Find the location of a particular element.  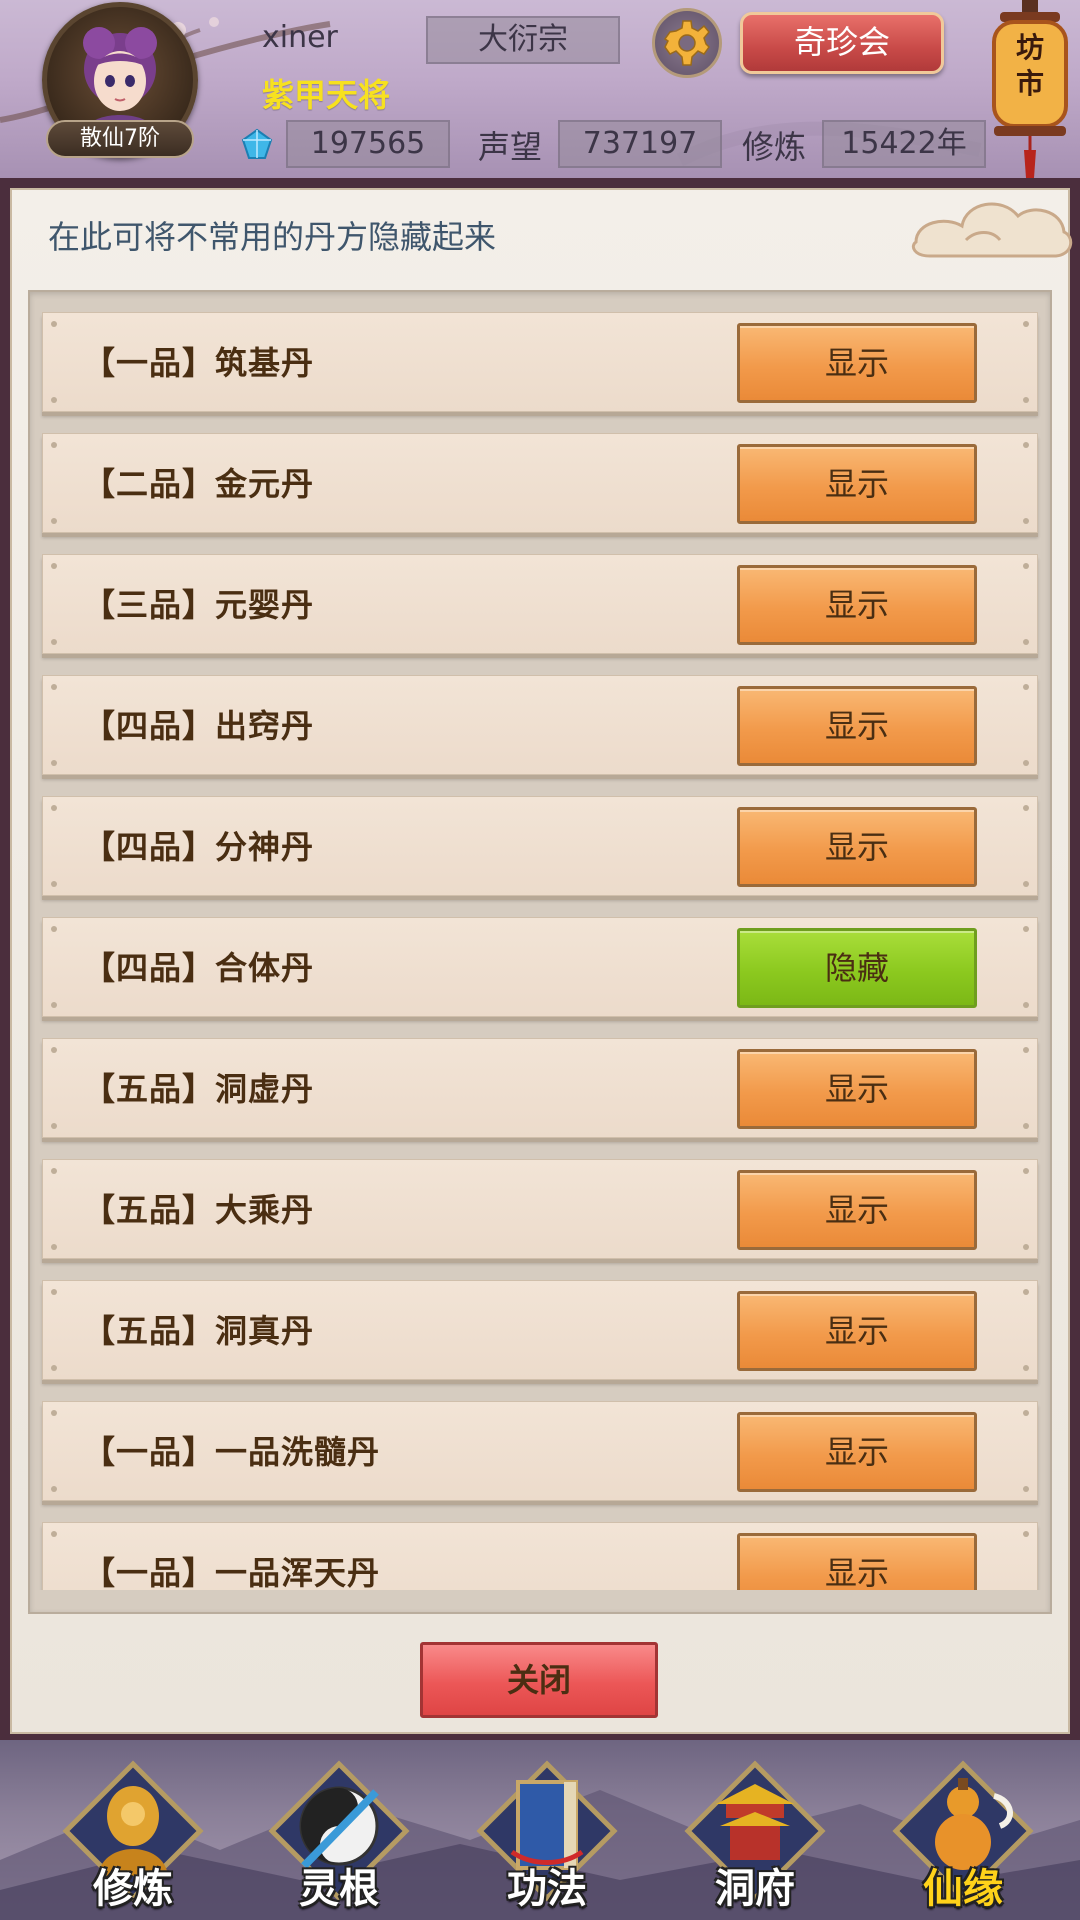

recipe-name: 【一品】一品浑天丹 is located at coordinates (231, 1556).